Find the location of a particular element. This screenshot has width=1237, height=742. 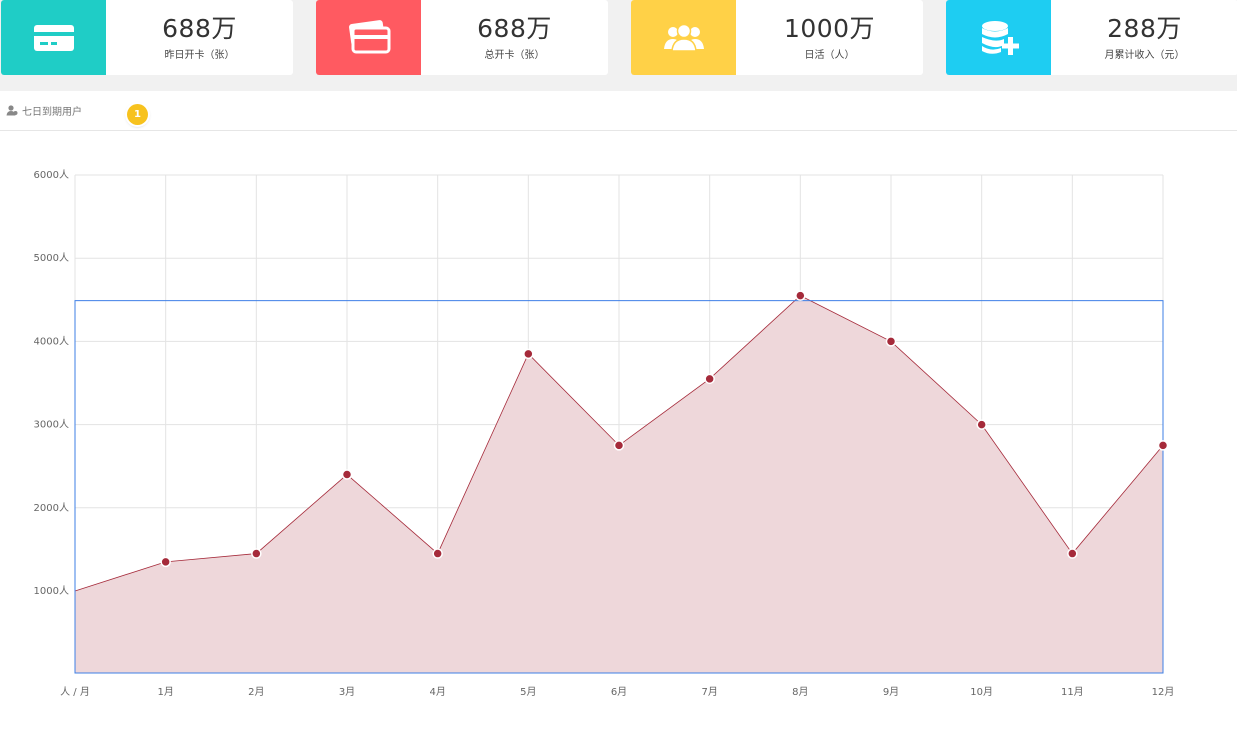

x-tick-label: 9月 is located at coordinates (891, 692).